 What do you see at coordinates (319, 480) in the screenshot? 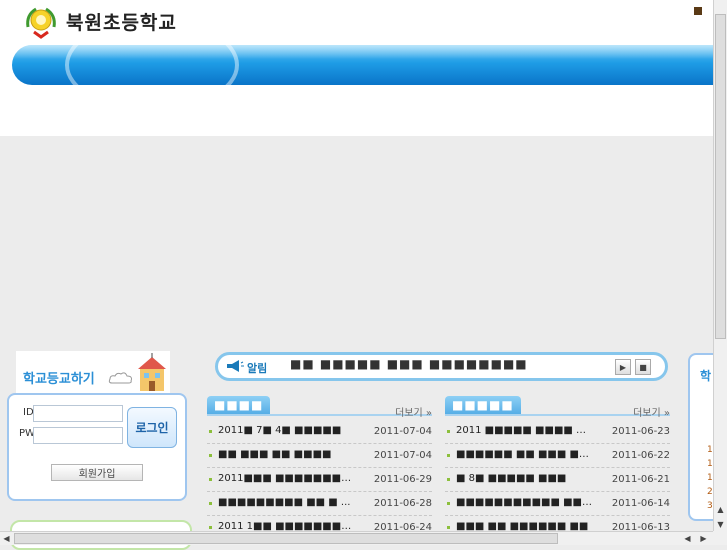
I see `list-item: 2011■■■ ■■■■■■■■■■■2011-06-29` at bounding box center [319, 480].